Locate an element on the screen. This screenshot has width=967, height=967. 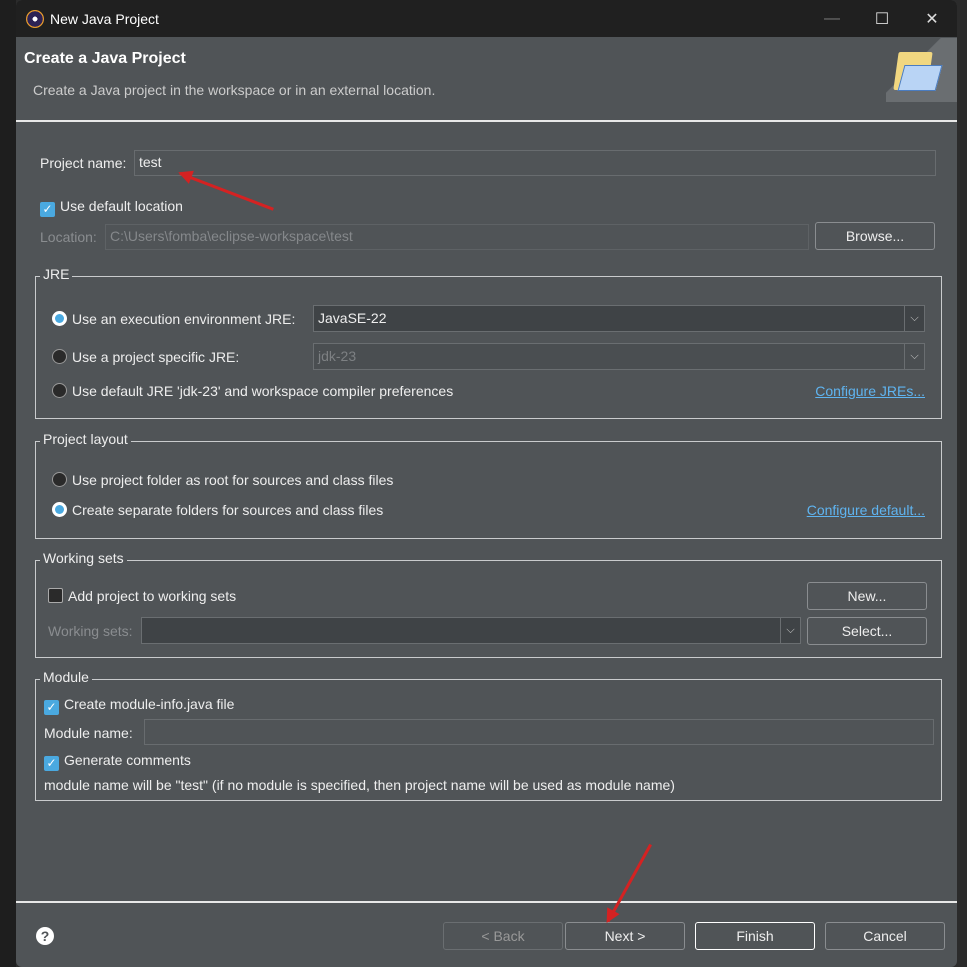
working-sets-select: ⌵ is located at coordinates (471, 630).